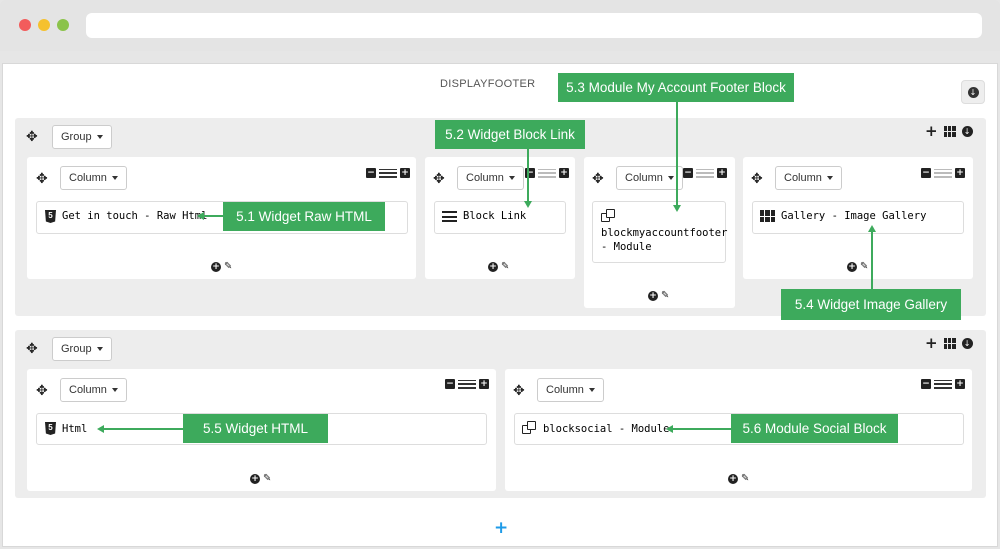  Describe the element at coordinates (606, 429) in the screenshot. I see `widget-label: blocksocial - Module` at that location.